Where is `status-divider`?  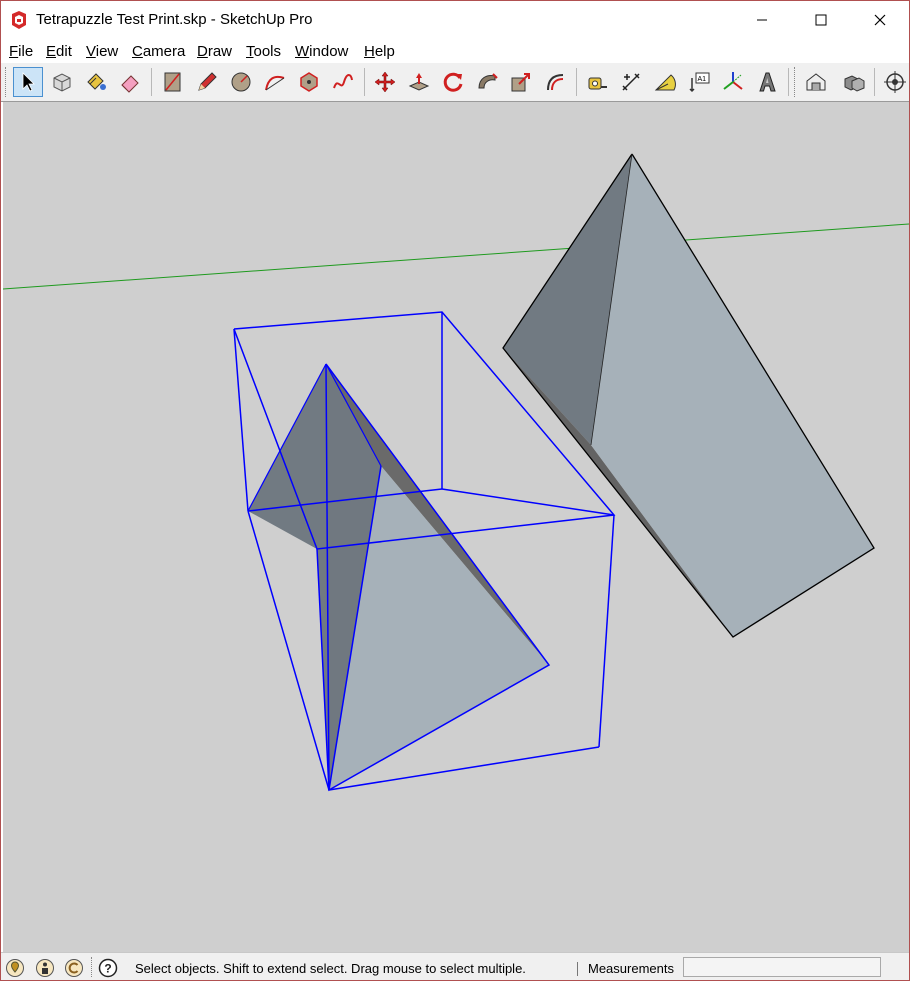
status-divider is located at coordinates (577, 969).